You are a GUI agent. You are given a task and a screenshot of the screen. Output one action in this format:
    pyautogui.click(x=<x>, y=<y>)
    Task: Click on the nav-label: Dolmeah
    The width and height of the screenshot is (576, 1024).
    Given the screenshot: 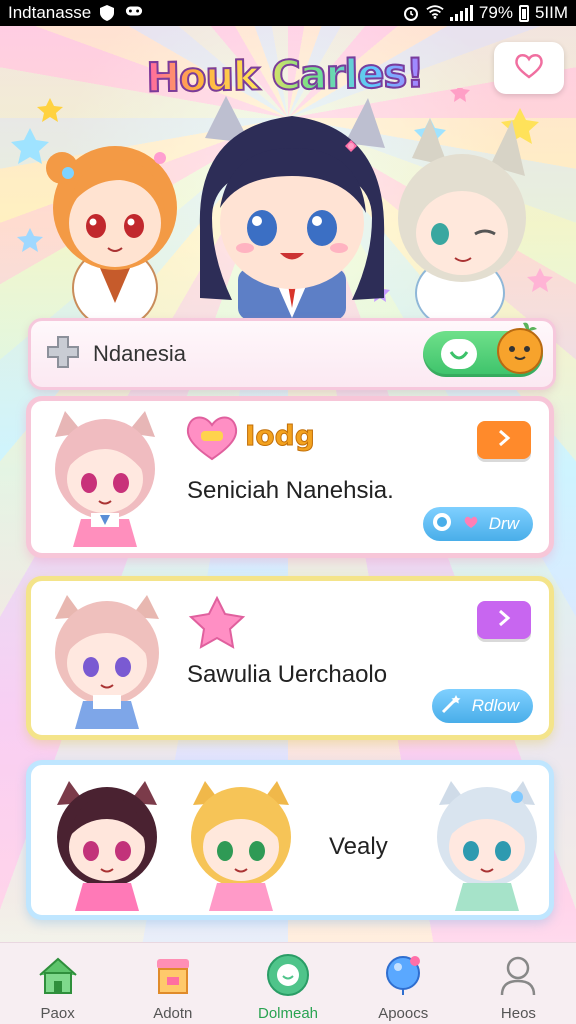 What is the action you would take?
    pyautogui.click(x=288, y=1013)
    